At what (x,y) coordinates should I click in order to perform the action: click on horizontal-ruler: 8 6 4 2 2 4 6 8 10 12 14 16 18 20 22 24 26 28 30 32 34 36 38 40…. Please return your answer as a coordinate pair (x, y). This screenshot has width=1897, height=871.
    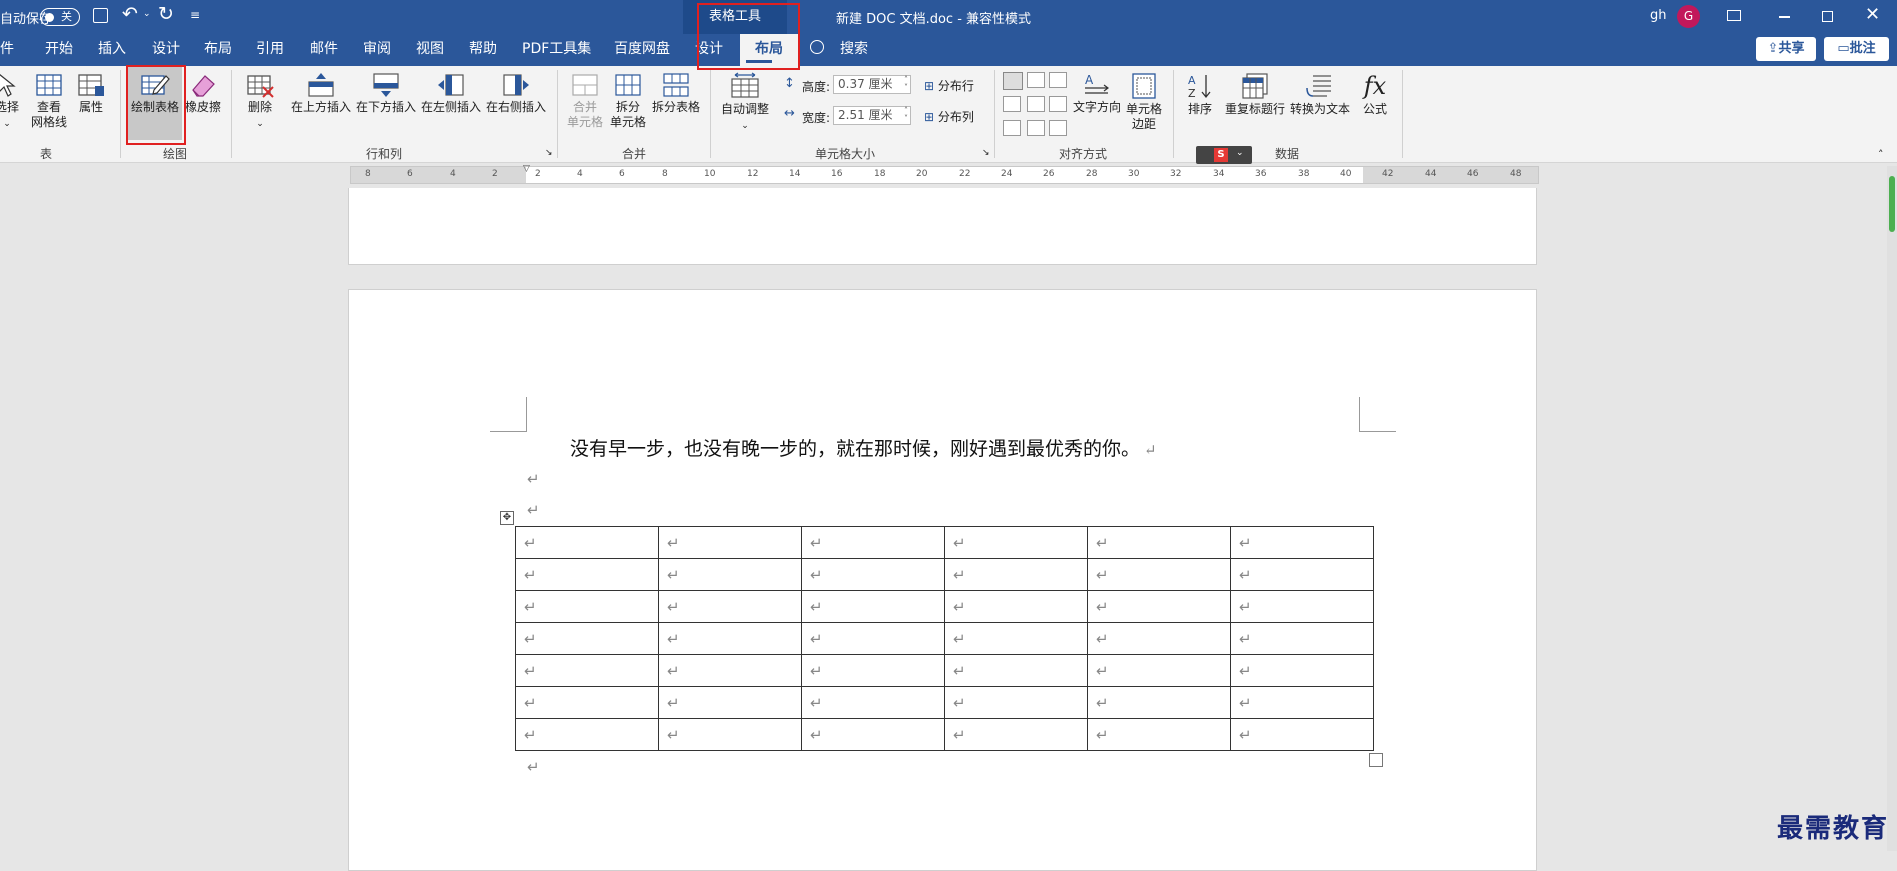
    Looking at the image, I should click on (944, 174).